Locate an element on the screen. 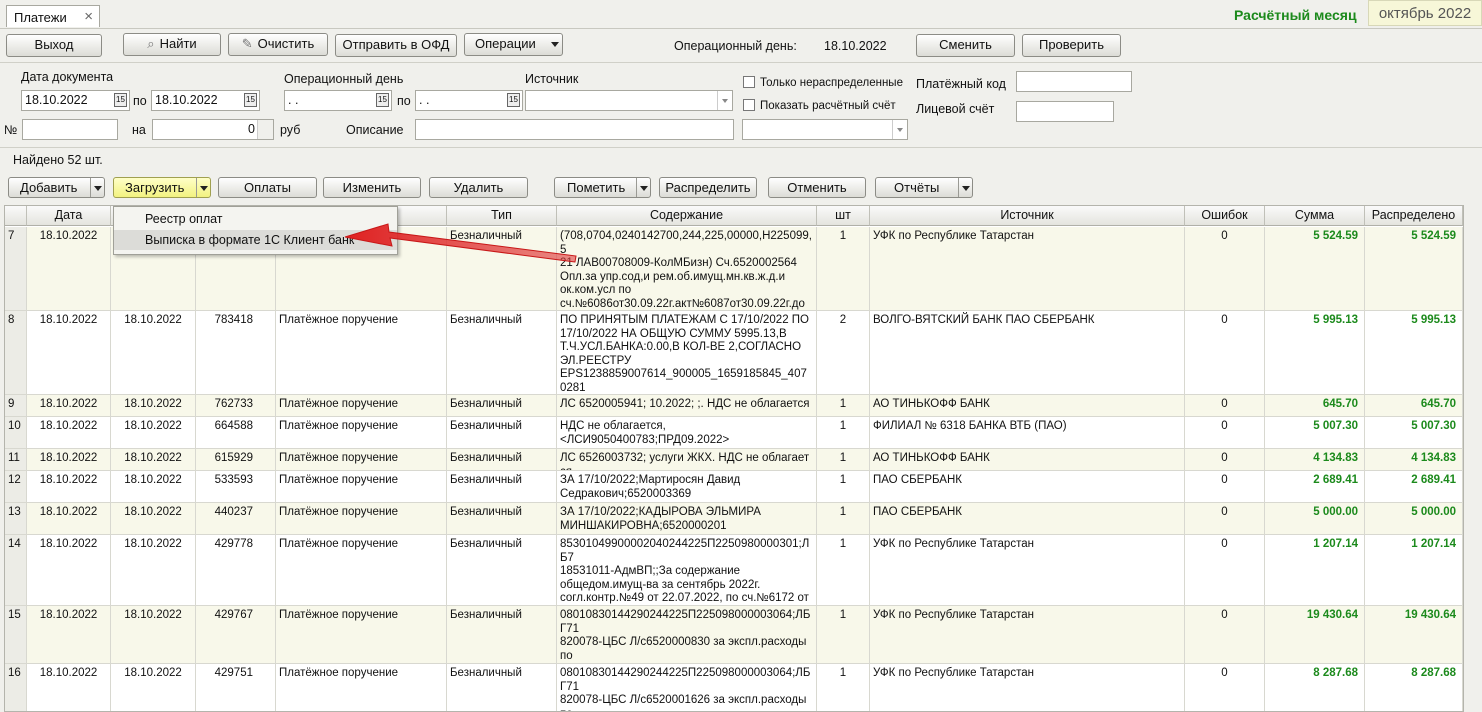 Image resolution: width=1482 pixels, height=712 pixels. doc-date-to-field: 18.10.2022 15 is located at coordinates (205, 100).